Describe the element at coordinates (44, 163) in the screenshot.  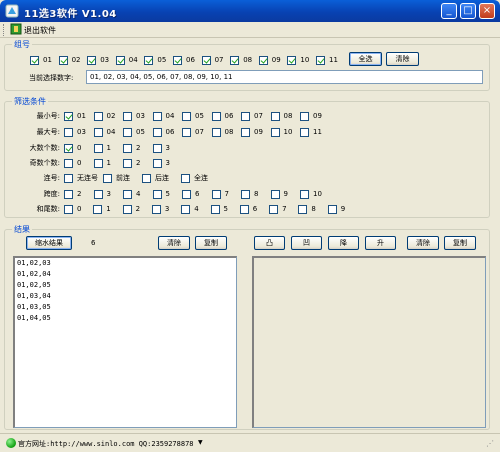
I see `filter-row-label: 奇数个数:` at that location.